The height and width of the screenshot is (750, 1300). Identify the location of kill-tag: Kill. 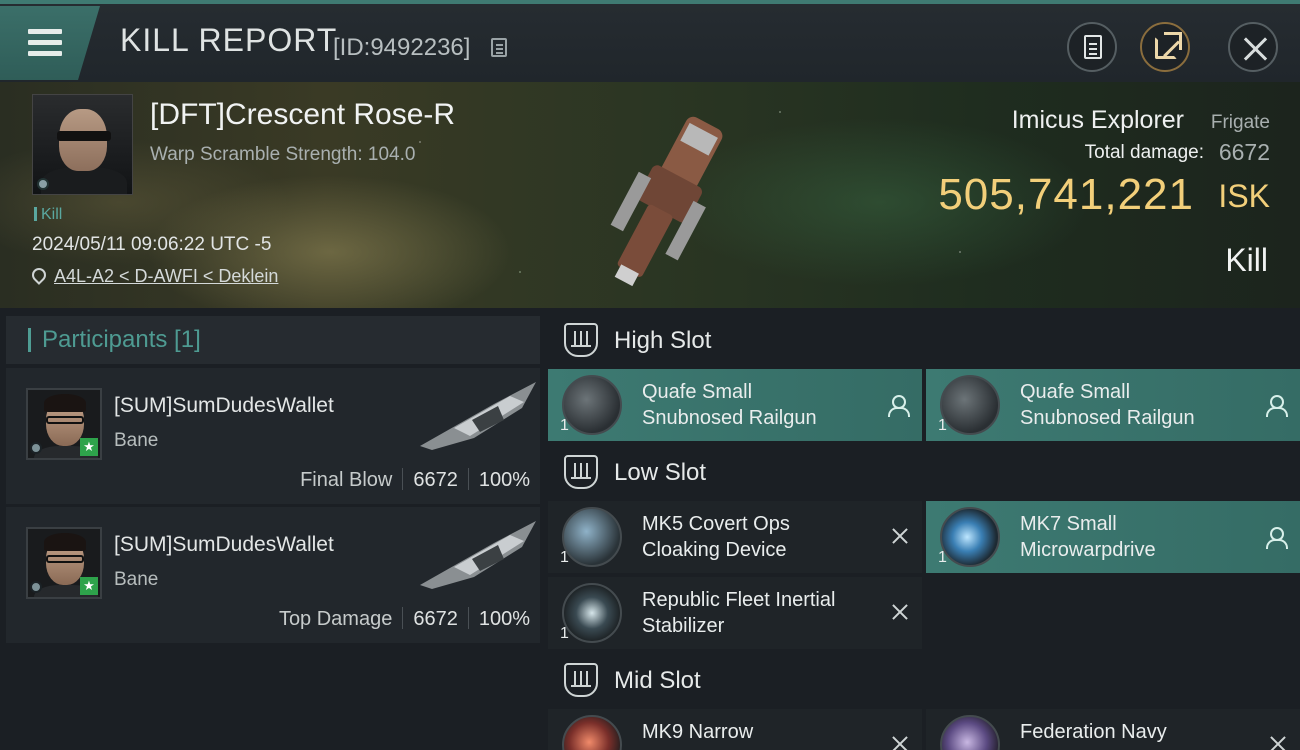
(48, 215).